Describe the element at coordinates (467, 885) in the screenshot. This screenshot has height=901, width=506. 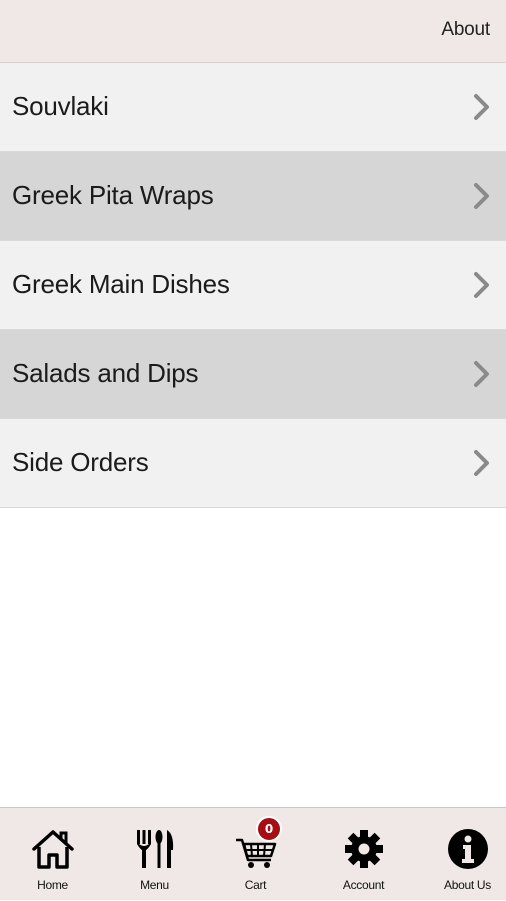
I see `tab-label: About Us` at that location.